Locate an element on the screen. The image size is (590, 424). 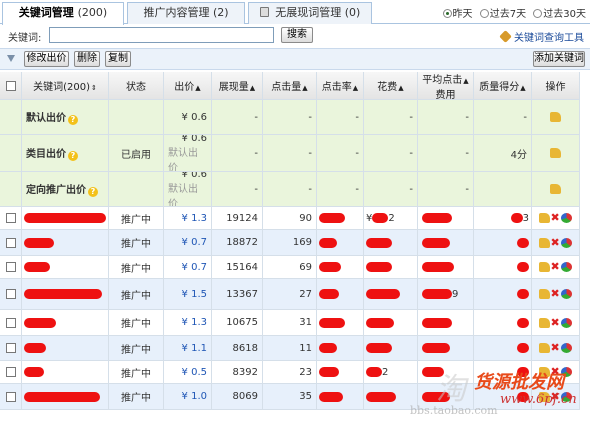
select-all-checkbox is located at coordinates (10, 85).